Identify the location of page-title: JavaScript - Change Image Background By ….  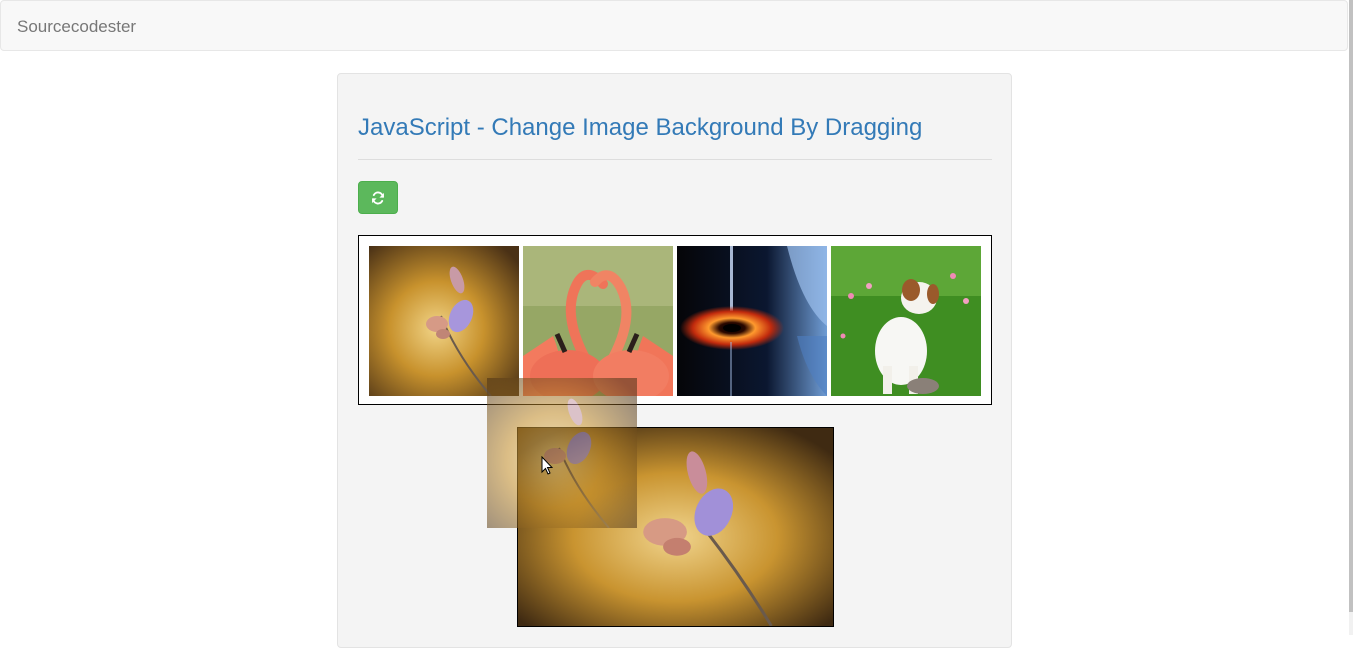
(640, 127).